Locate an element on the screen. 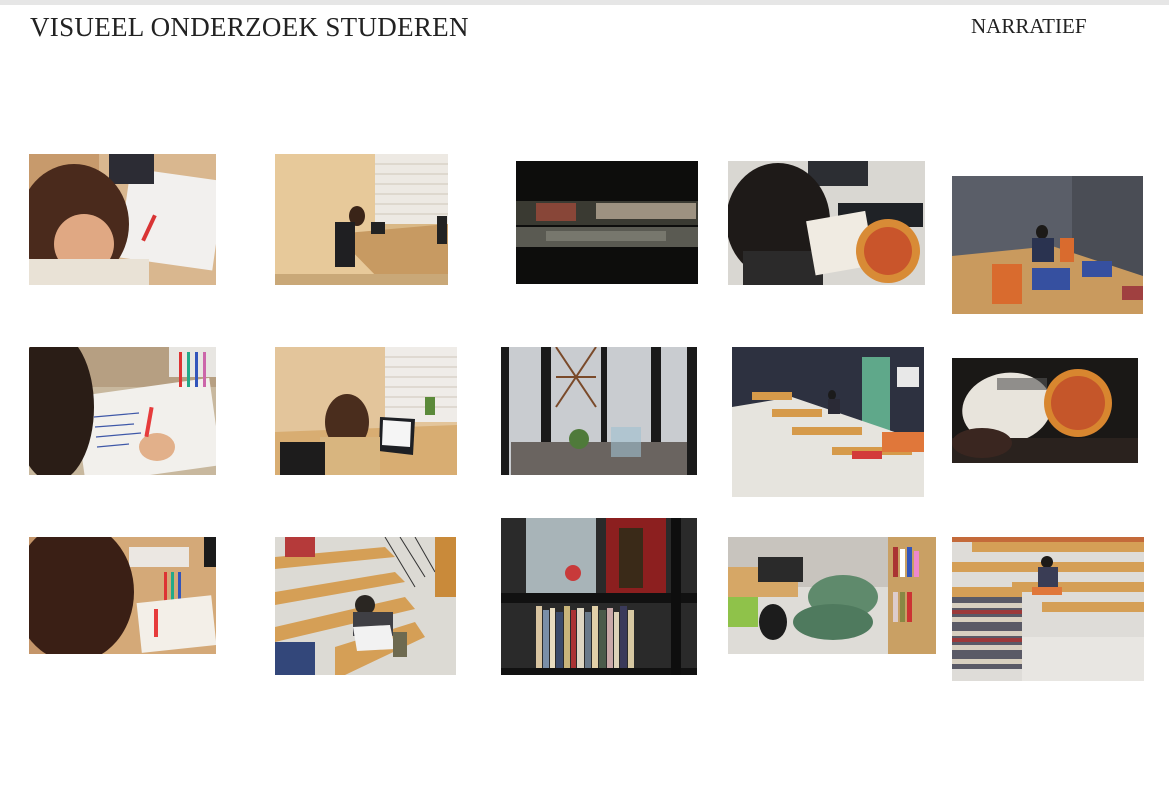 The image size is (1169, 798). blurred-bookshelf-photo is located at coordinates (607, 222).